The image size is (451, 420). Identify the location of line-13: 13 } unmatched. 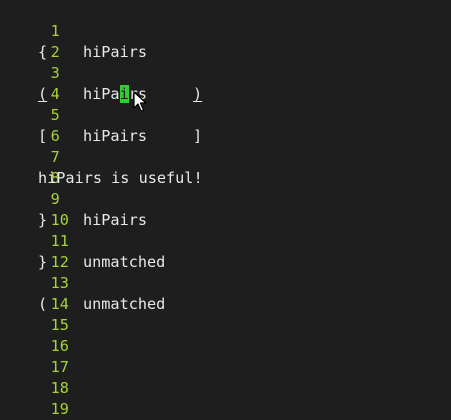
(82, 272).